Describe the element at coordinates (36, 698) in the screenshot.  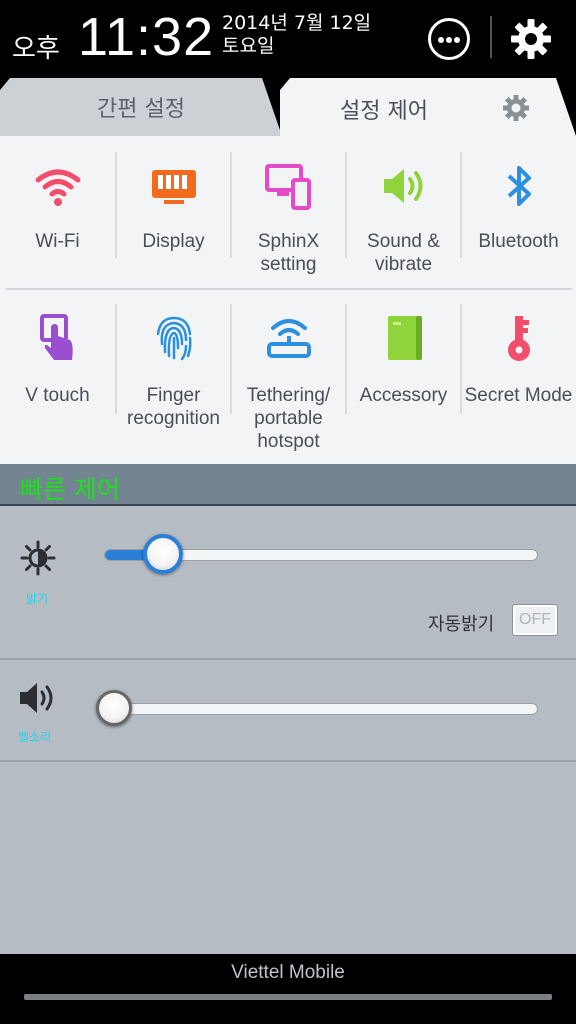
I see `volume-icon` at that location.